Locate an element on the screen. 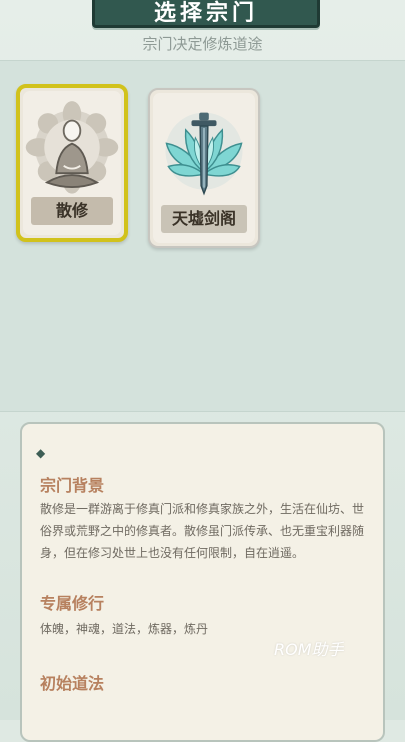  sect-label-tianxu: 天墟剑阁 is located at coordinates (204, 219).